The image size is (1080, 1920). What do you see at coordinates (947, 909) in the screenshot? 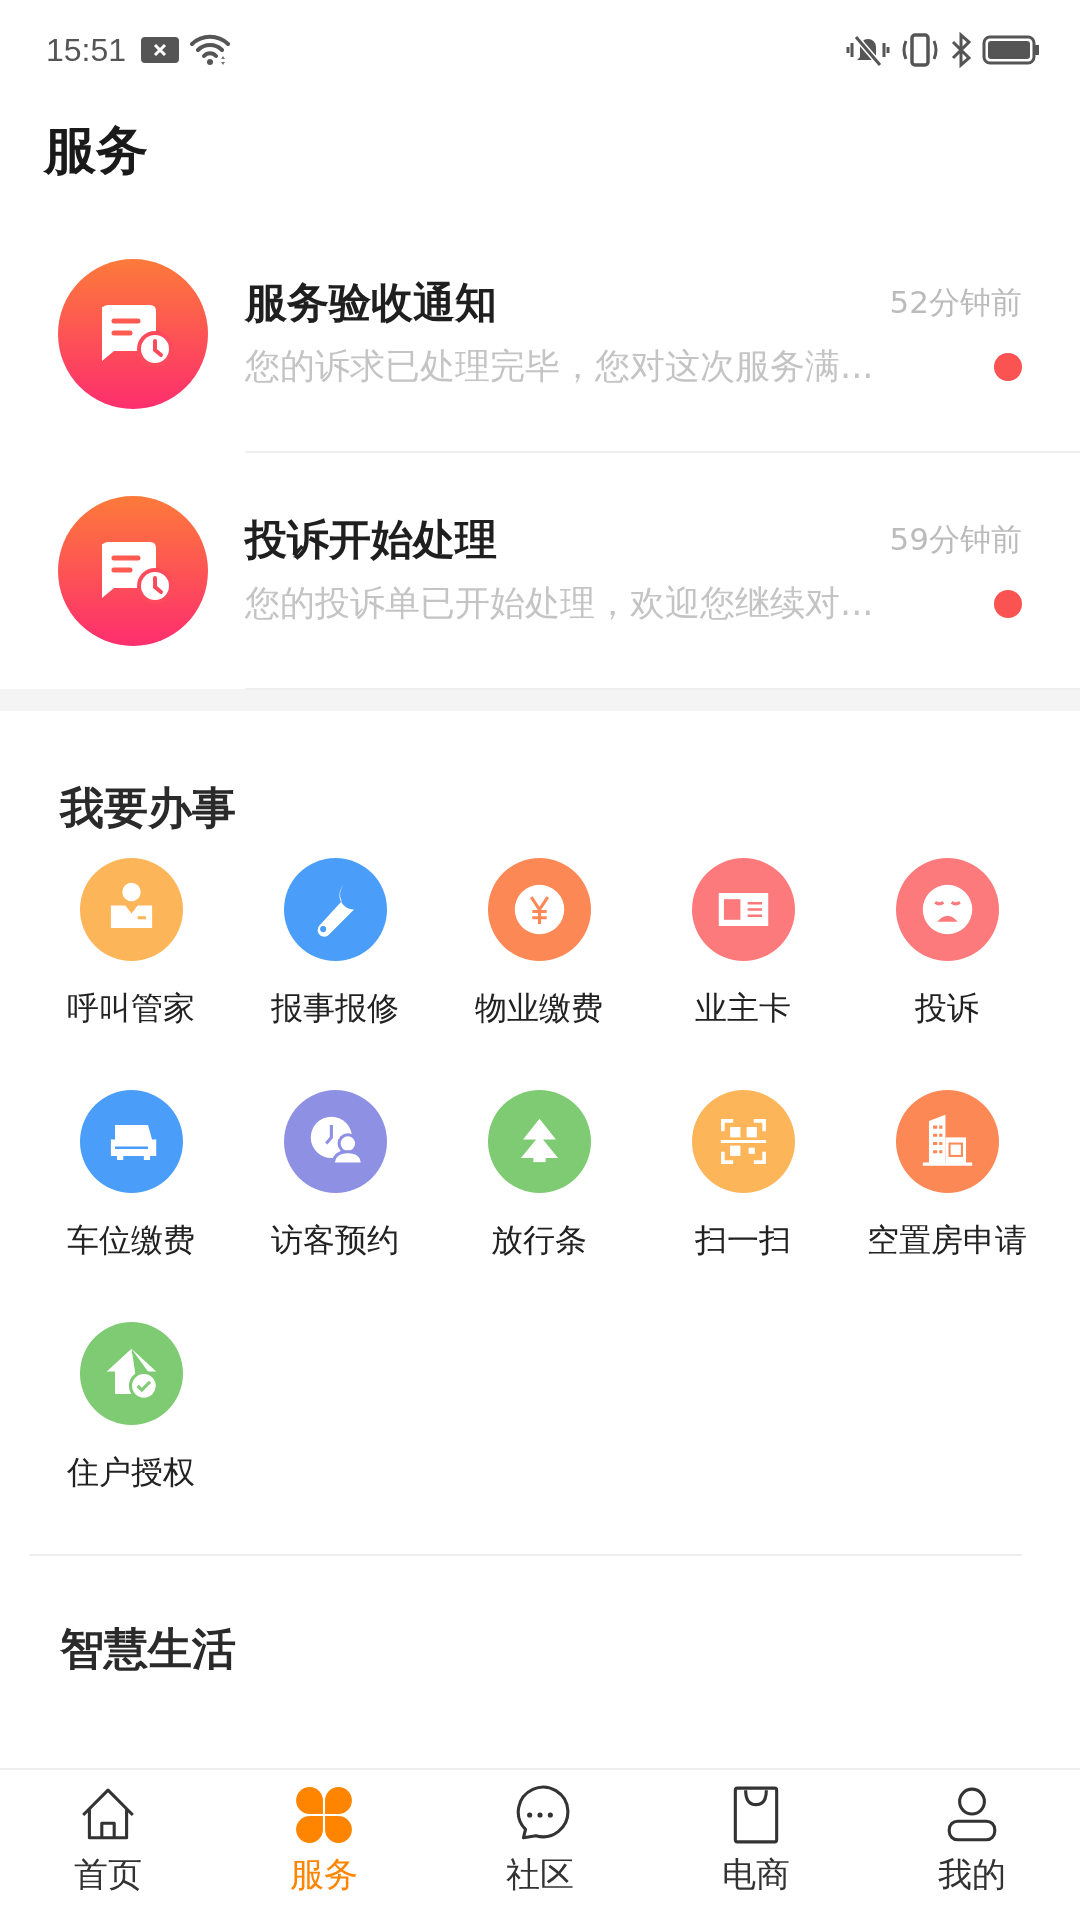
I see `sad-face-icon` at bounding box center [947, 909].